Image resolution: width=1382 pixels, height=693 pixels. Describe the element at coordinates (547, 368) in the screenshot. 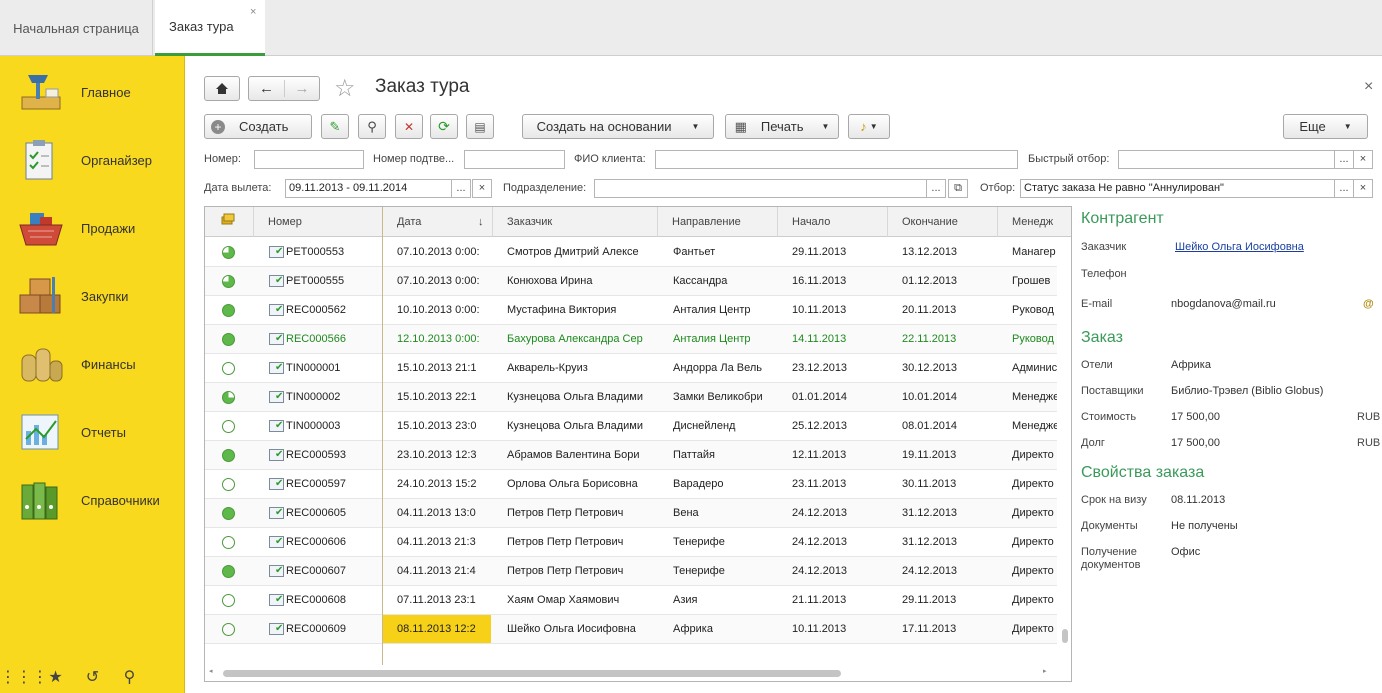

I see `cell-client: Акварель-Круиз` at that location.